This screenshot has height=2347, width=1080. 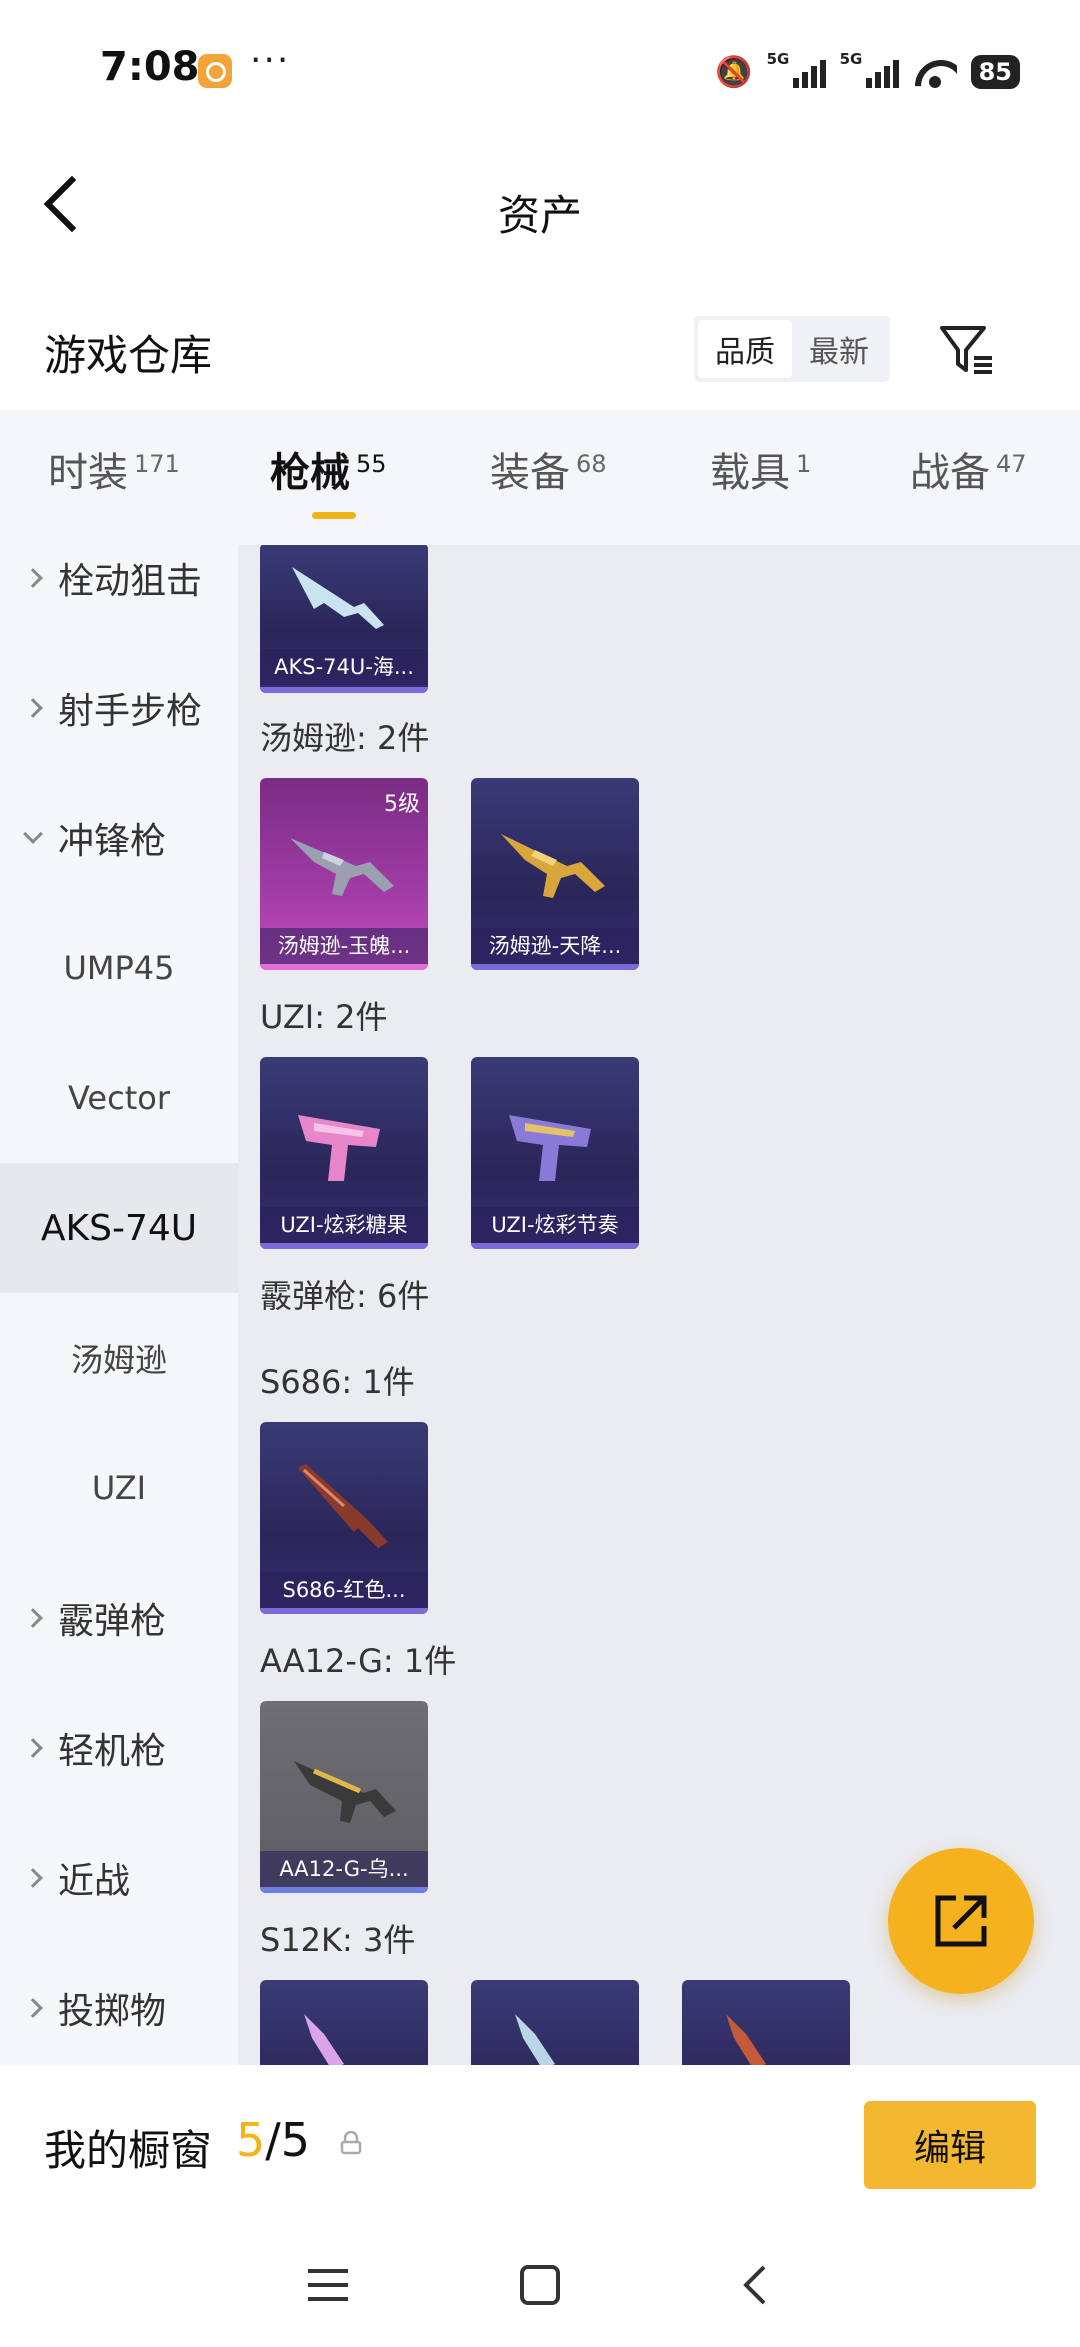 I want to click on share-external-icon, so click(x=961, y=1921).